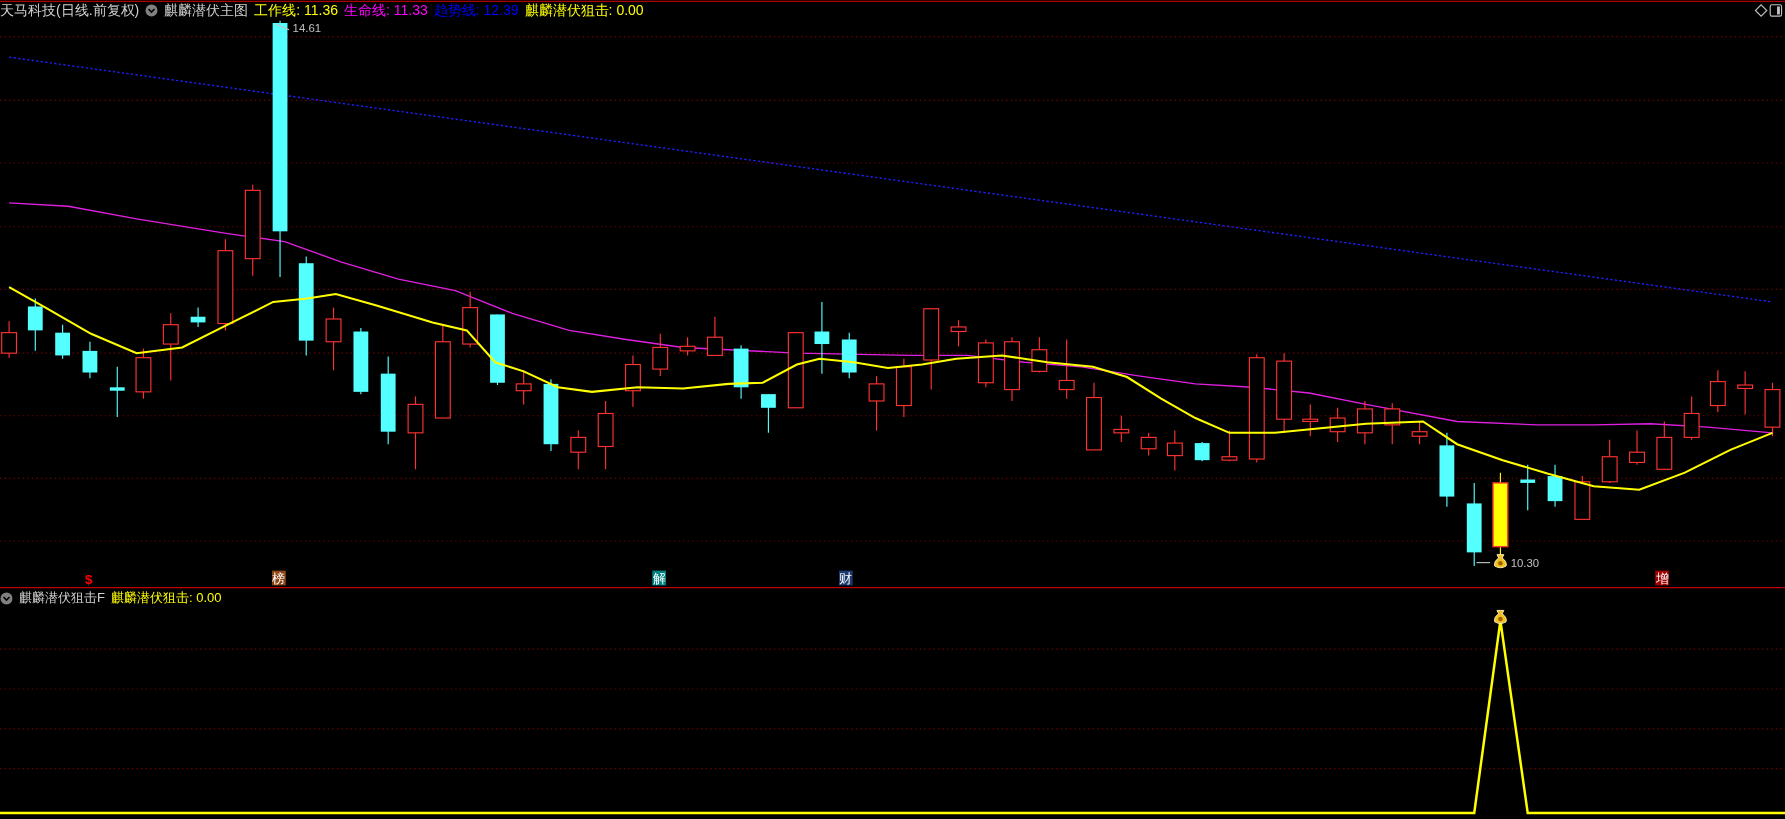 Image resolution: width=1785 pixels, height=819 pixels. Describe the element at coordinates (70, 10) in the screenshot. I see `stock-title: 天马科技(日线.前复权)` at that location.